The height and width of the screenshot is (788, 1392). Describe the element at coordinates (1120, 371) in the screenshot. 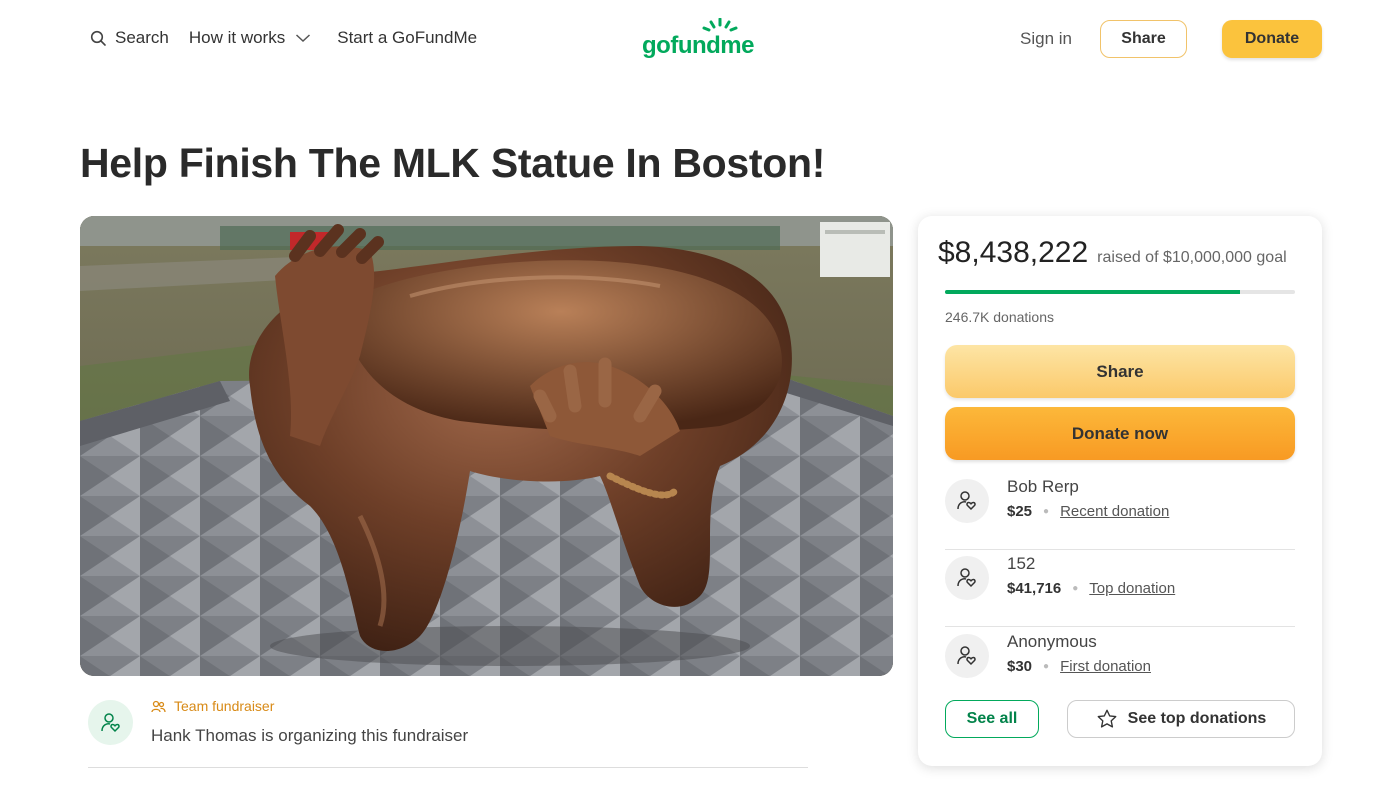

I see `share-button: Share` at that location.